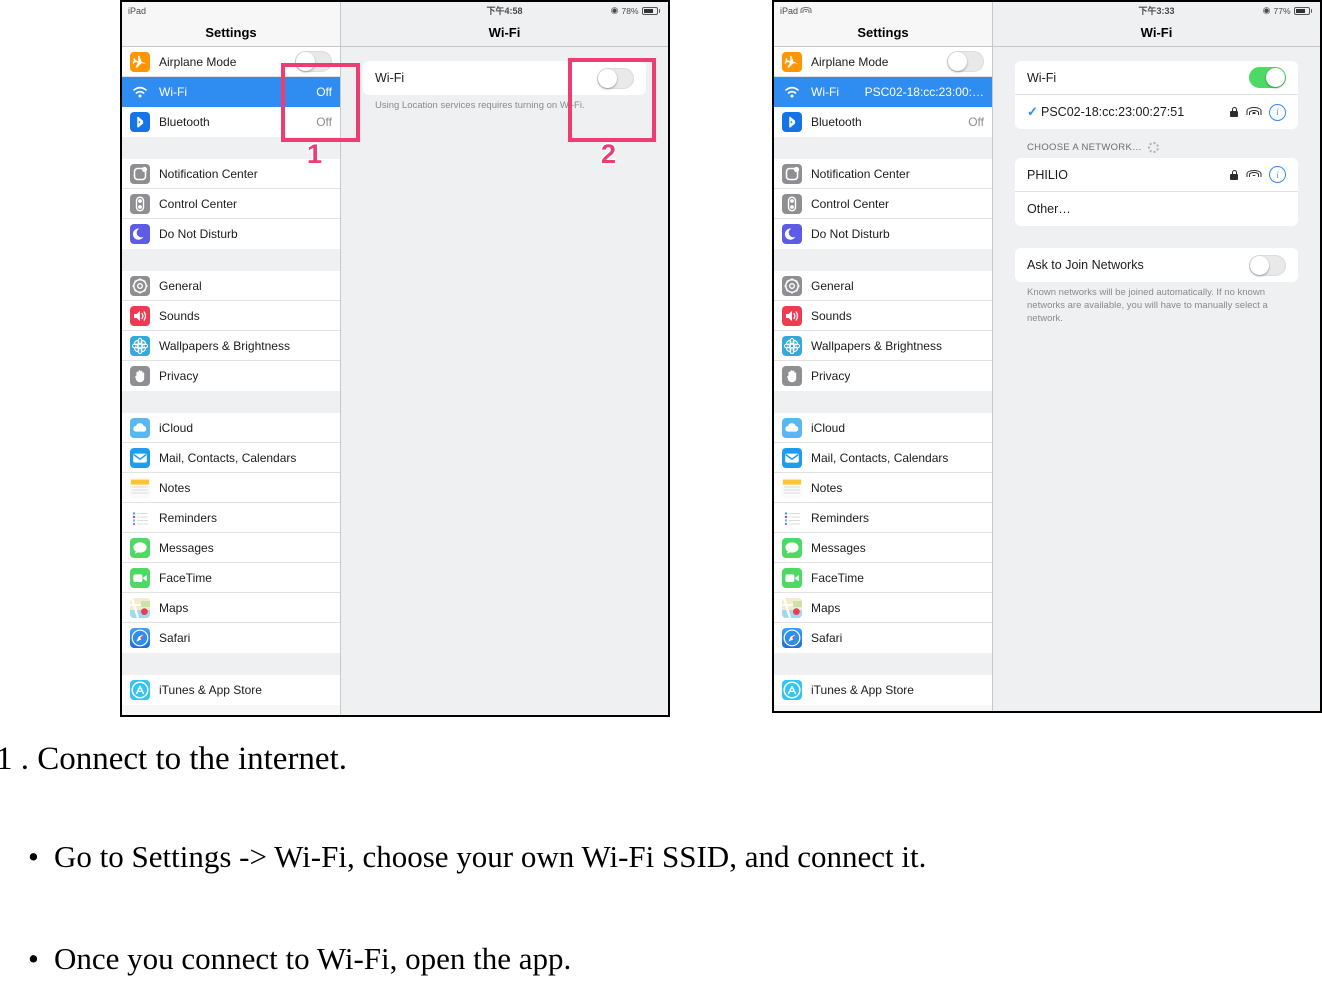  I want to click on wifi-toggle-row-left: Wi-Fi, so click(504, 78).